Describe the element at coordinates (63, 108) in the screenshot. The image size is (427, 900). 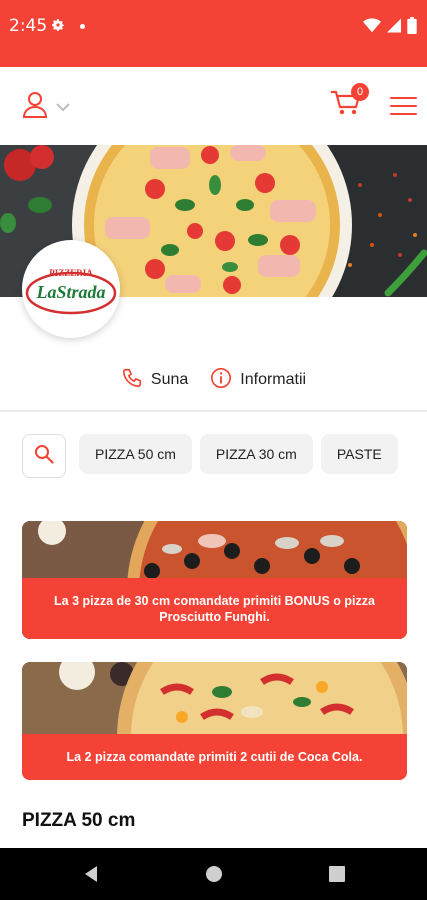
I see `chevron-down-icon` at that location.